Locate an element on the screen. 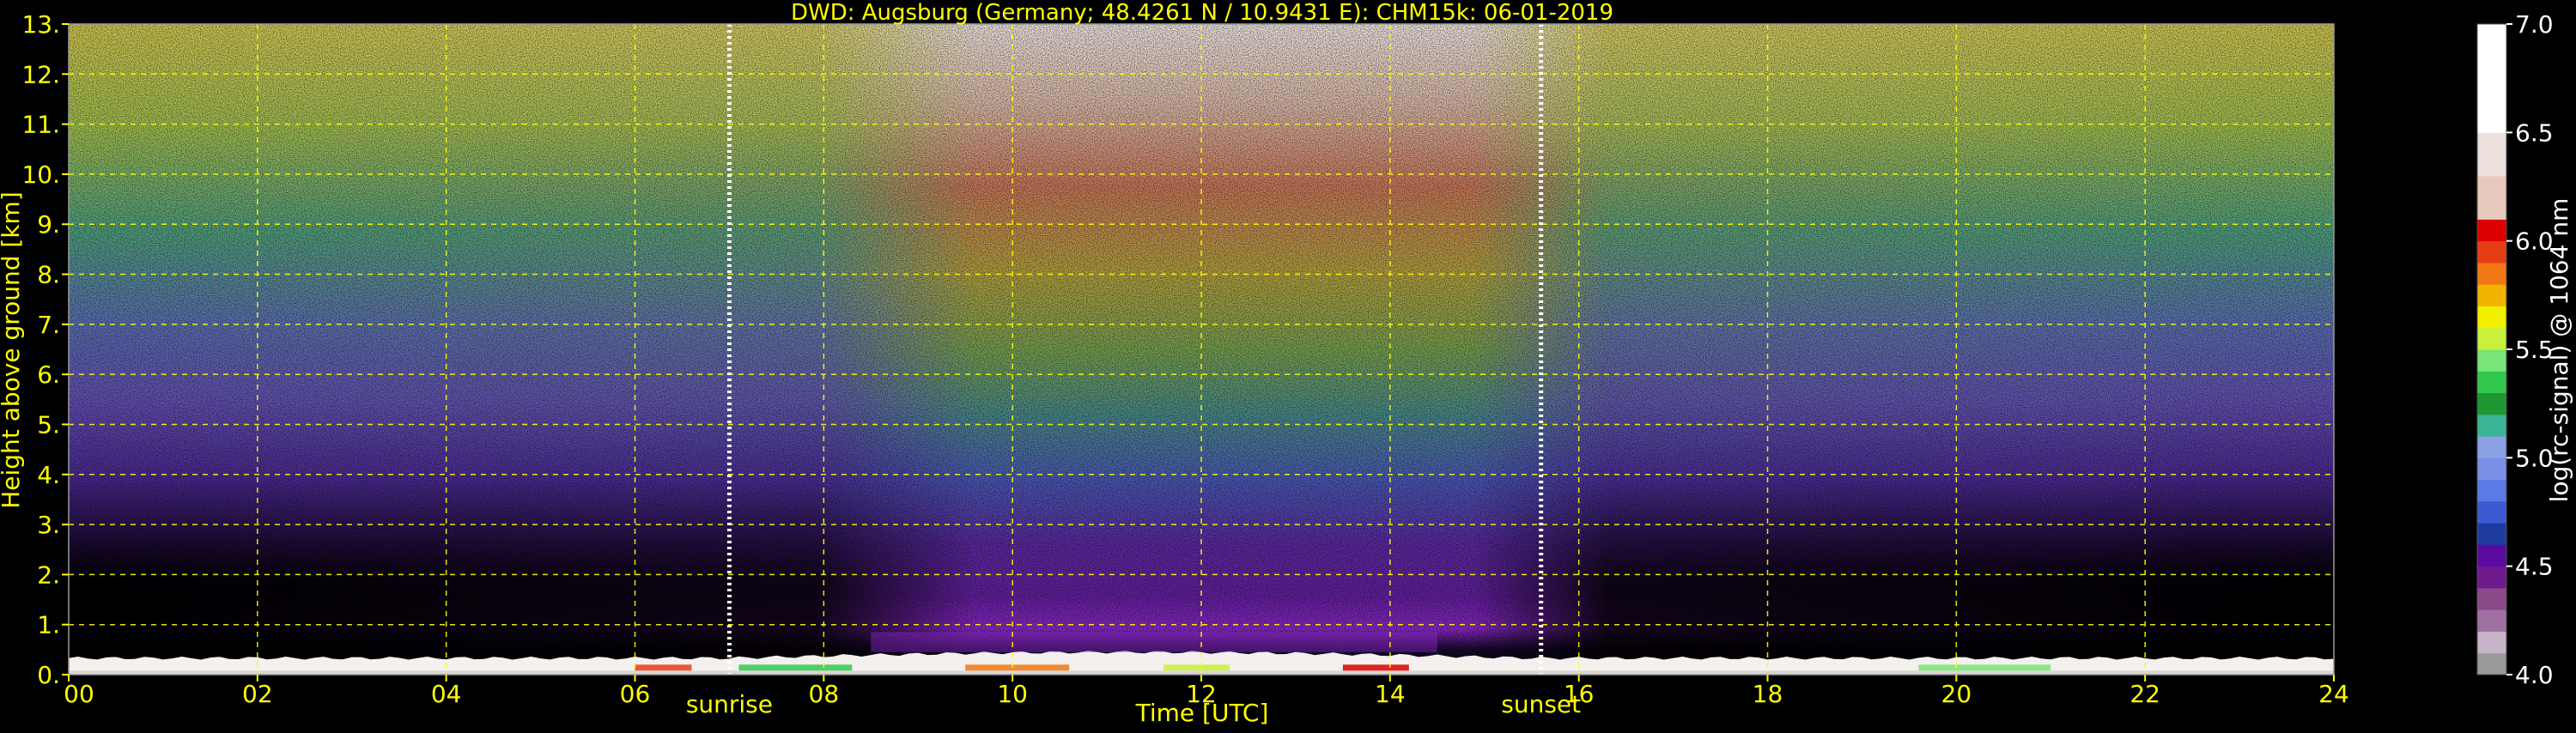  y-tick-label-0: 0. is located at coordinates (48, 675).